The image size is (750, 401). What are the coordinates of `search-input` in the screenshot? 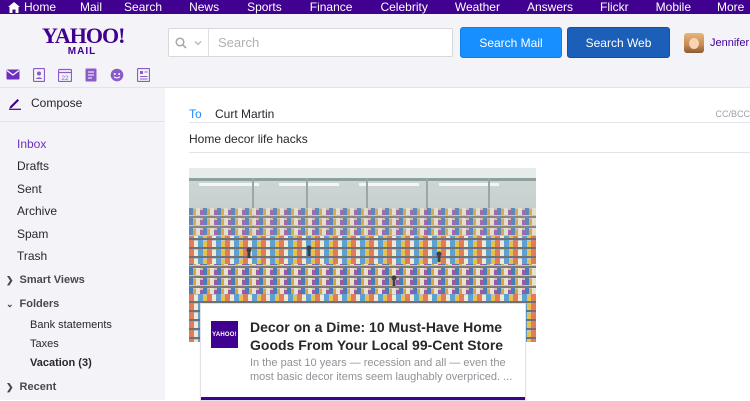 It's located at (330, 42).